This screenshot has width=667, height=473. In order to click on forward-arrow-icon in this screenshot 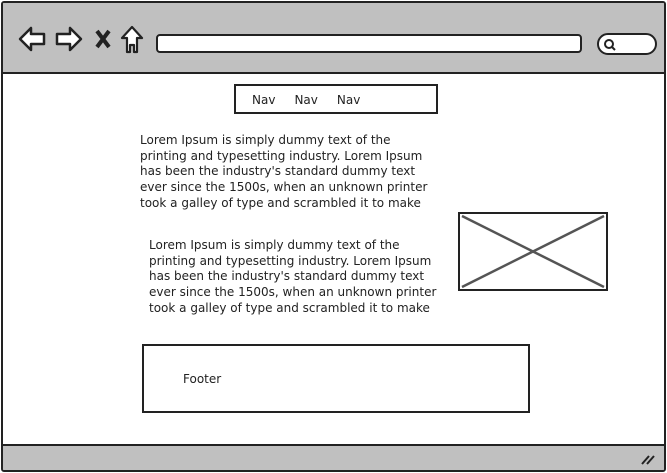, I will do `click(69, 39)`.